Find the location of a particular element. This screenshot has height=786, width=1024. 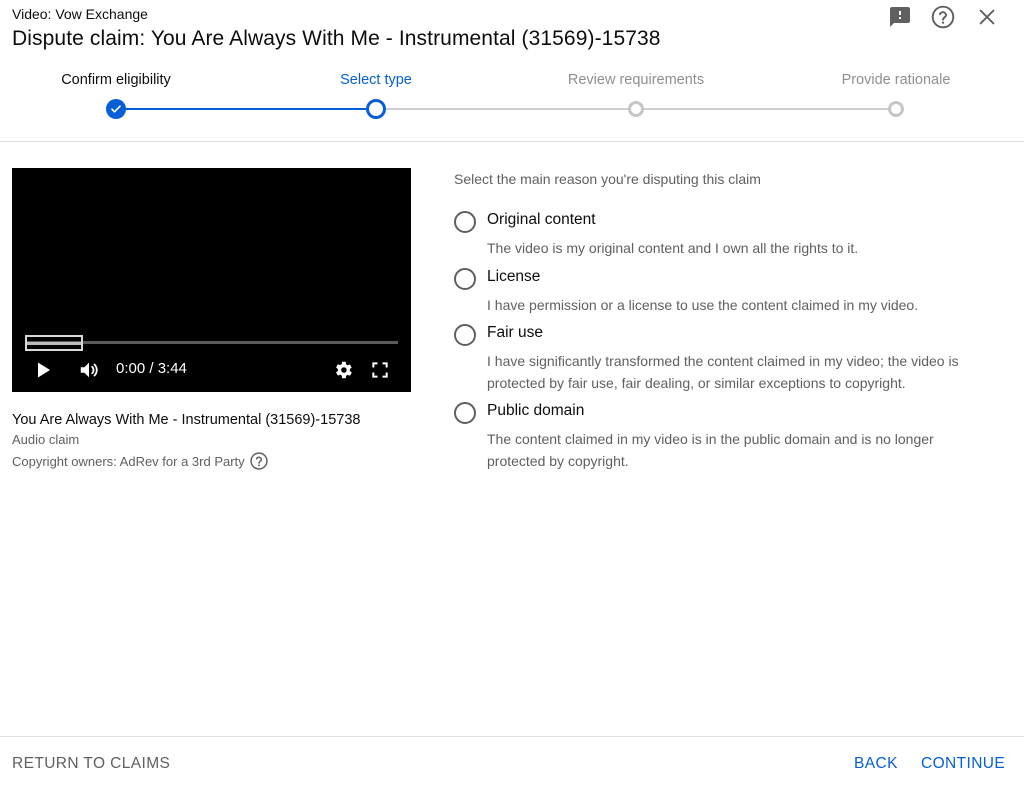

continue-button: CONTINUE is located at coordinates (963, 764).